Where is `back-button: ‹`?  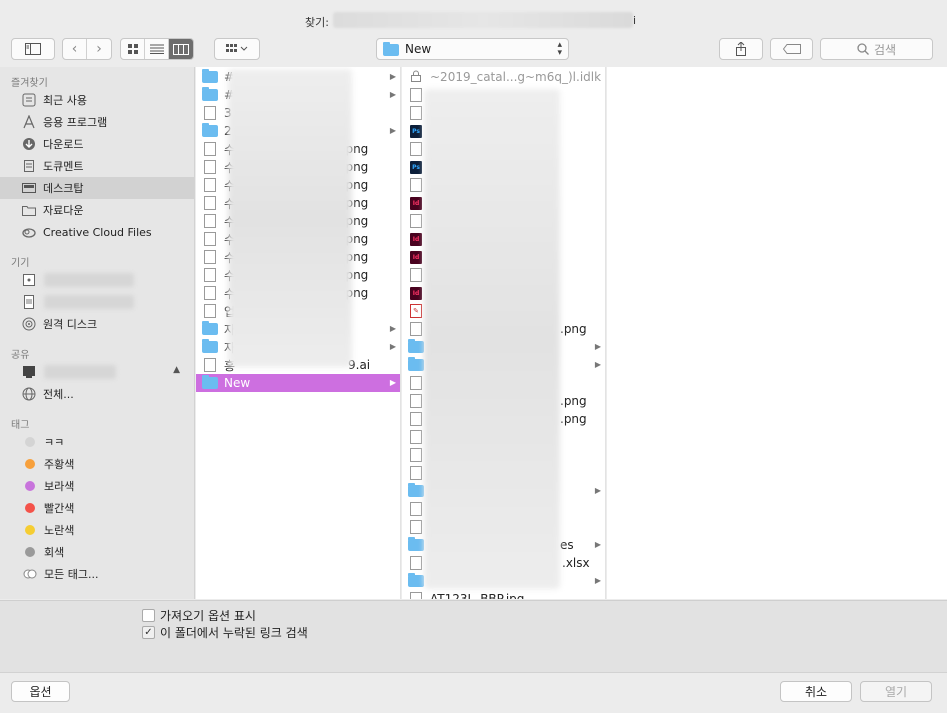
back-button: ‹ is located at coordinates (75, 49).